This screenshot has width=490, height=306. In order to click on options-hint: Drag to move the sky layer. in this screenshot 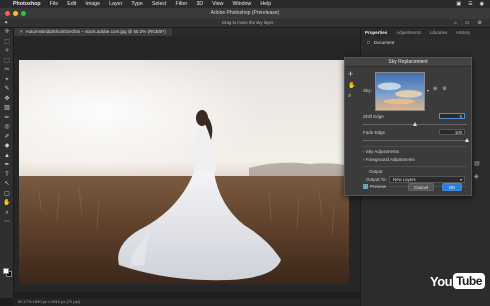, I will do `click(248, 22)`.